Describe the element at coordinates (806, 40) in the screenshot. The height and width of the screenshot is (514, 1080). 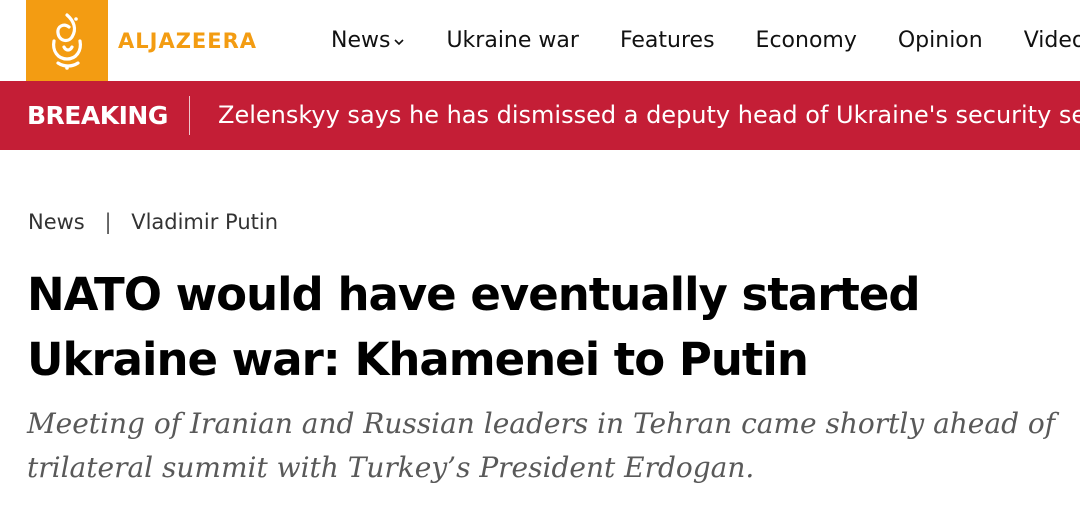
I see `nav-item-economy: Economy` at that location.